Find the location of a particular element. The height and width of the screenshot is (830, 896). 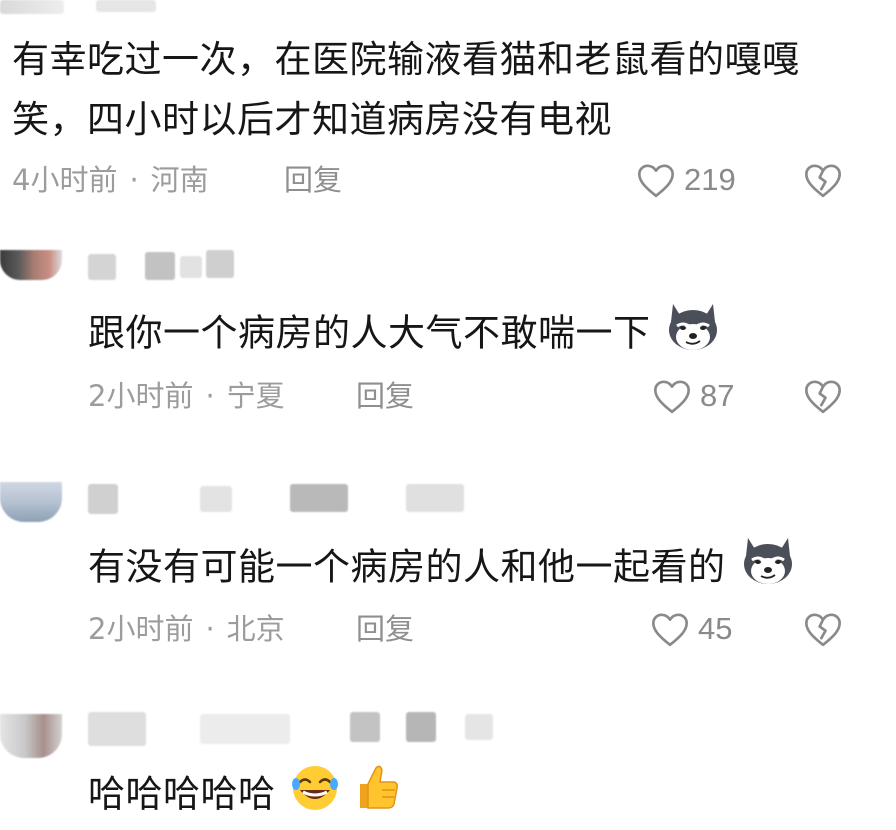

like-count: 219 is located at coordinates (710, 179).